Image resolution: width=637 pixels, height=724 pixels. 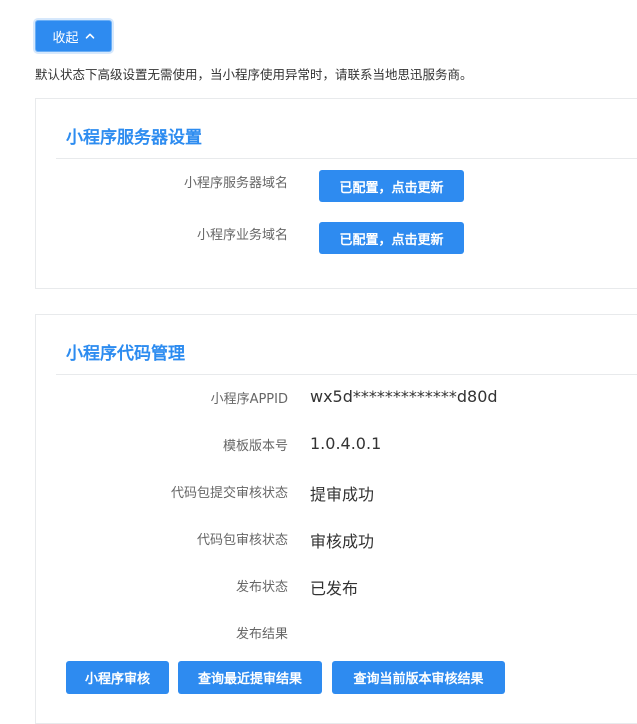 I want to click on collapse-button-label: 收起, so click(x=65, y=37).